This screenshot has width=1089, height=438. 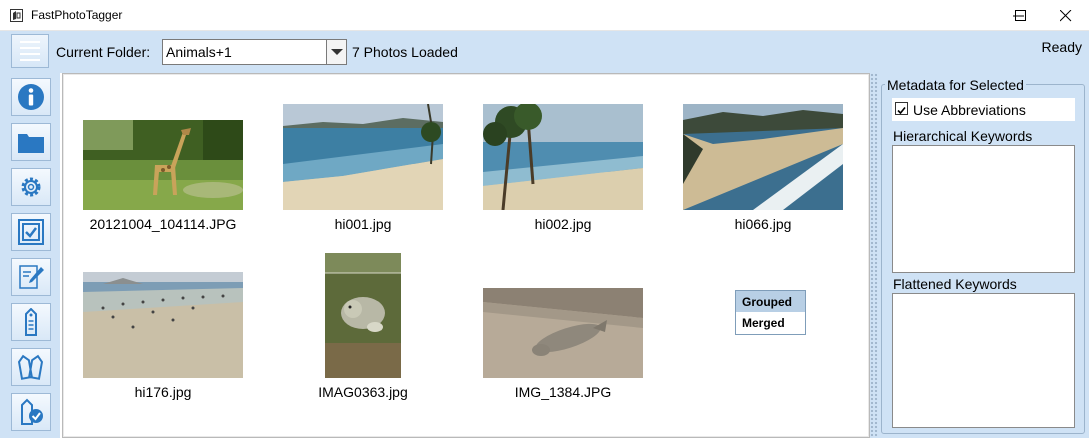 I want to click on tag-check-icon, so click(x=32, y=411).